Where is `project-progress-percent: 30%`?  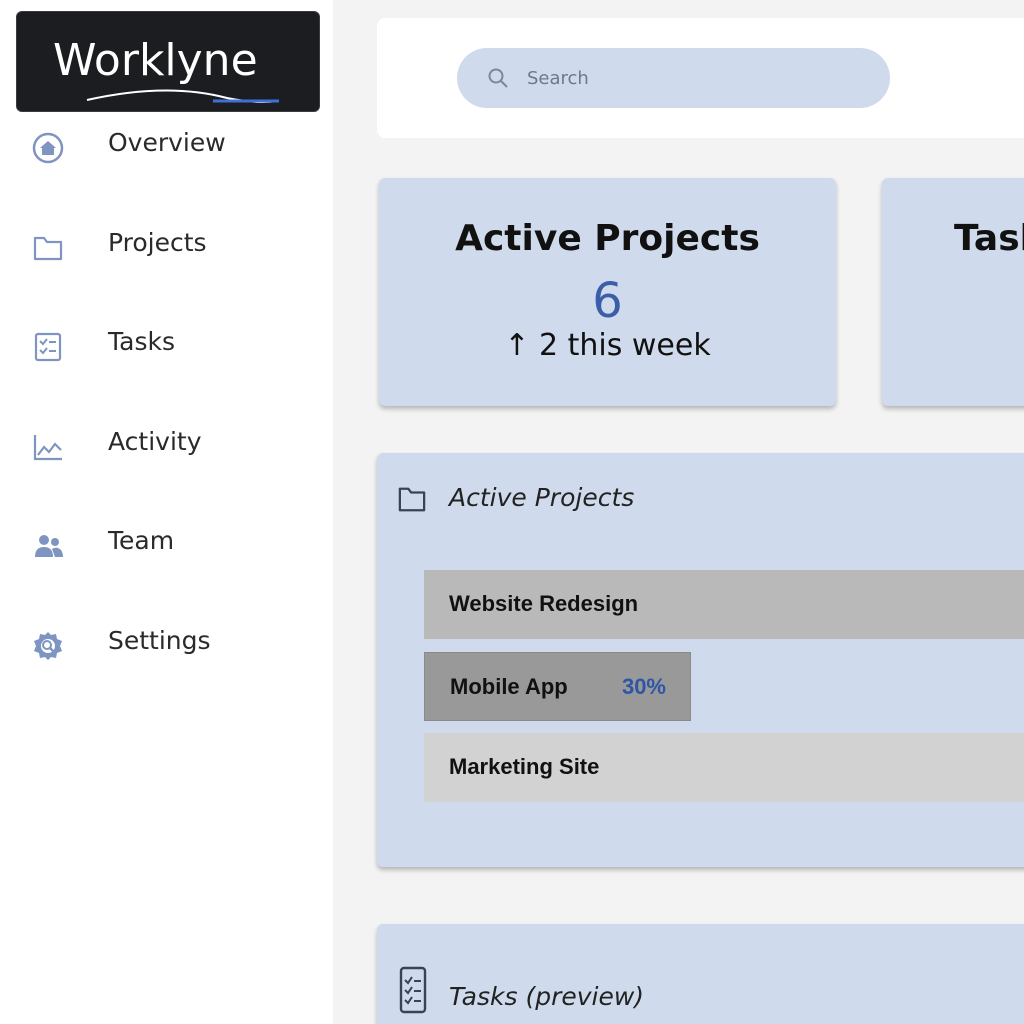 project-progress-percent: 30% is located at coordinates (643, 686).